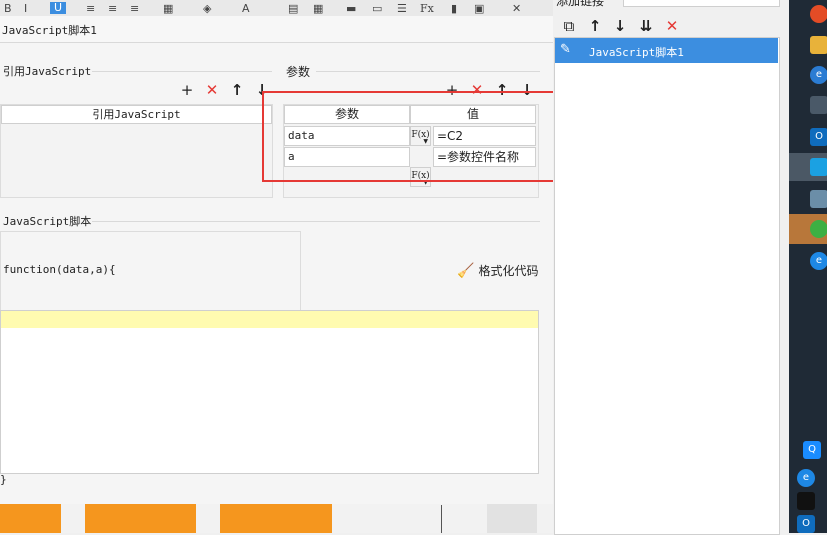 The image size is (827, 535). Describe the element at coordinates (25, 8) in the screenshot. I see `italic-icon: I` at that location.